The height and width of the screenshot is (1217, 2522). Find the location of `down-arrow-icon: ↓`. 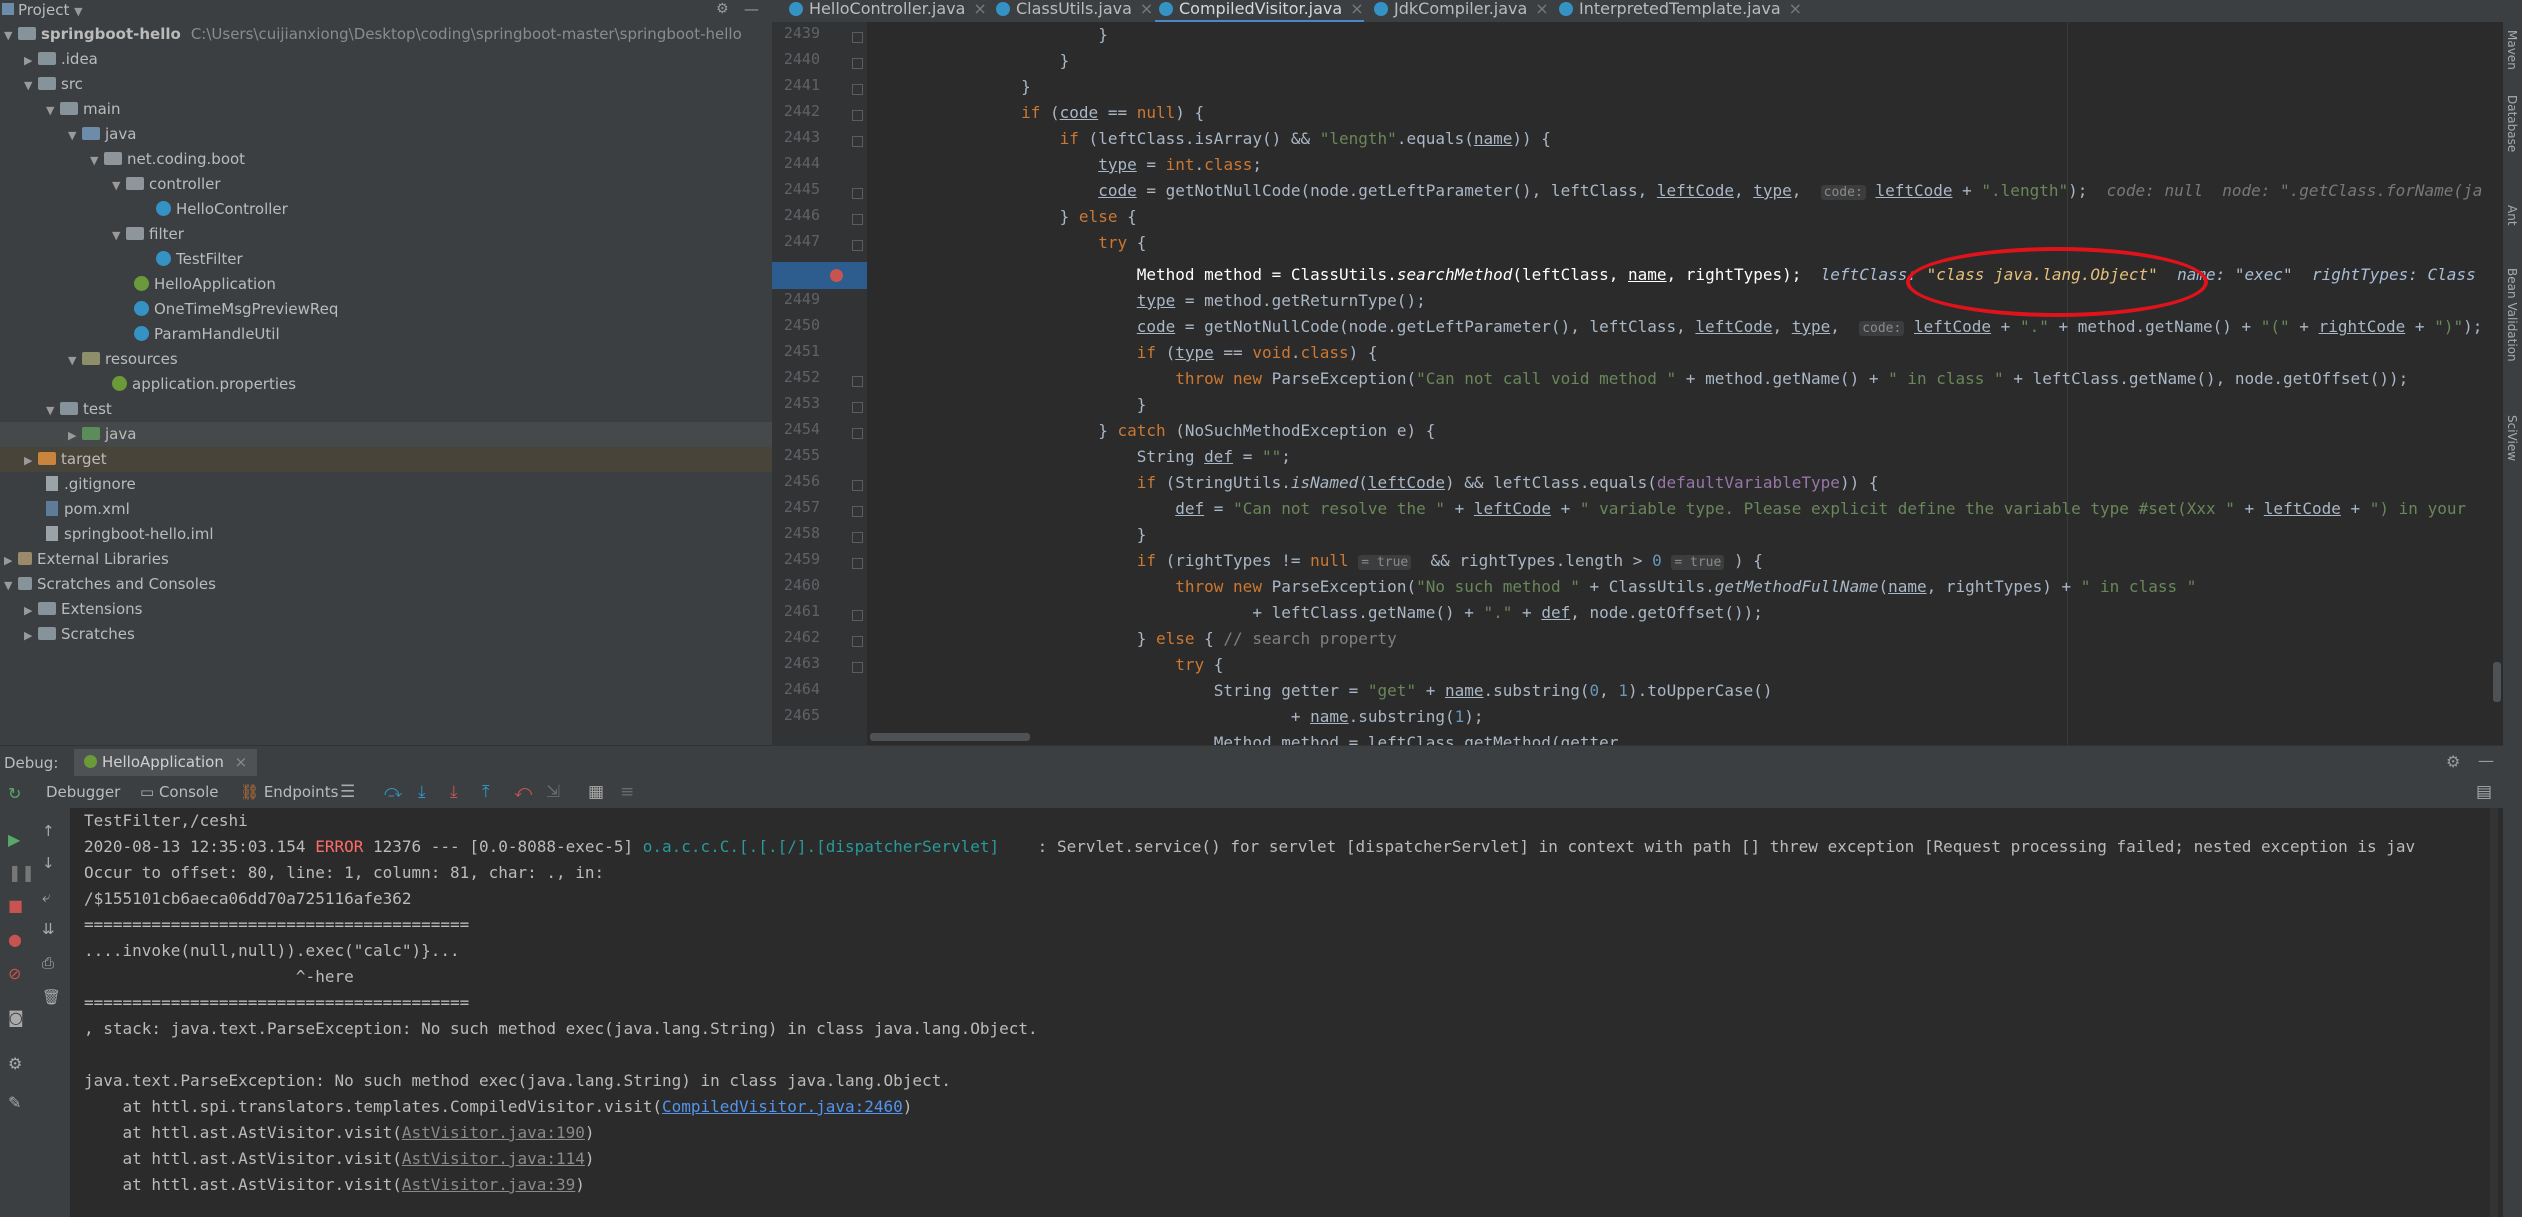

down-arrow-icon: ↓ is located at coordinates (48, 863).